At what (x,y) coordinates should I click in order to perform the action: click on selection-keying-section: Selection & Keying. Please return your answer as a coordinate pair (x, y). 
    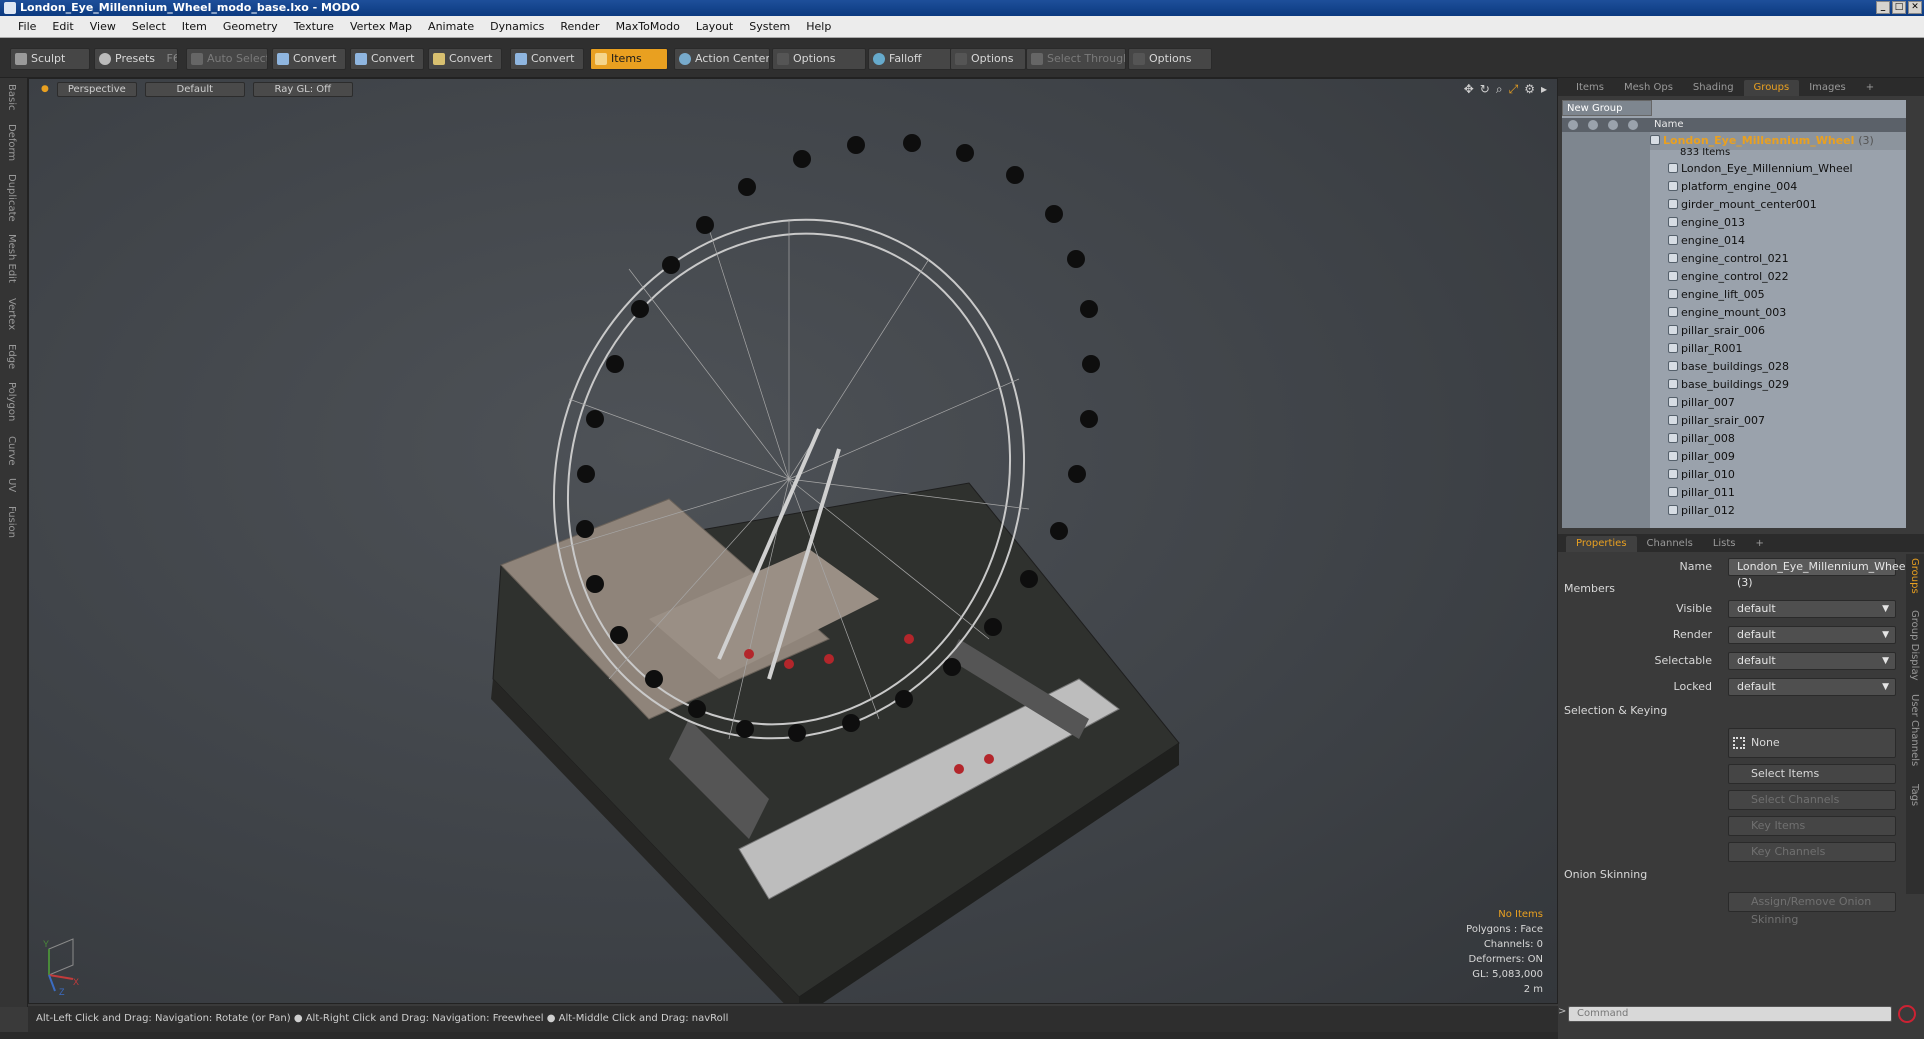
    Looking at the image, I should click on (1615, 710).